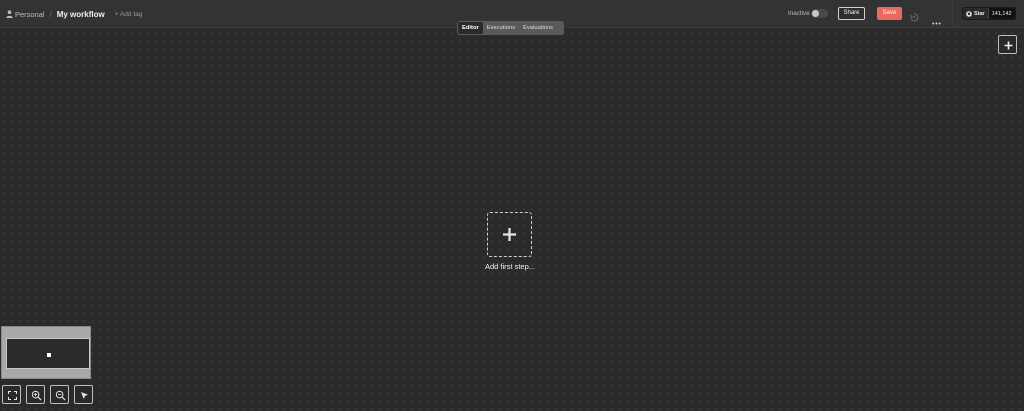  I want to click on fit-view-button, so click(11, 394).